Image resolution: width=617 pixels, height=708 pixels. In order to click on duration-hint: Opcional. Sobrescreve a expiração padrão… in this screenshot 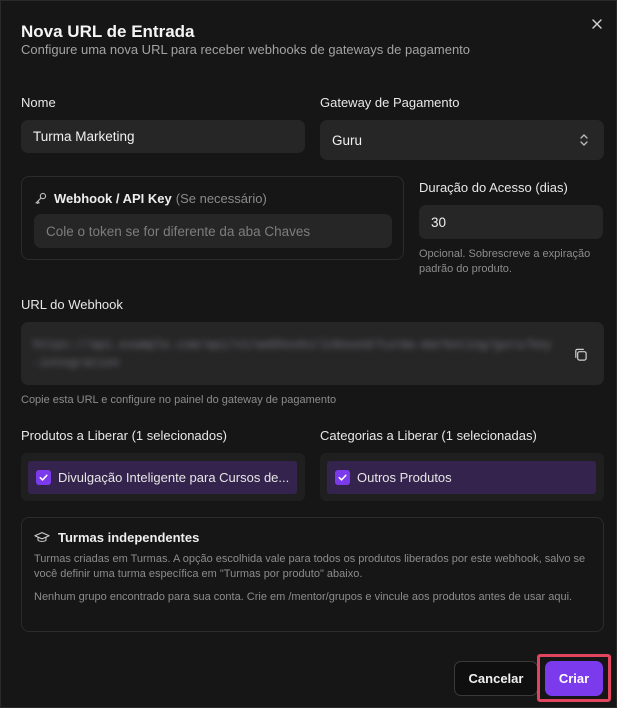, I will do `click(505, 261)`.